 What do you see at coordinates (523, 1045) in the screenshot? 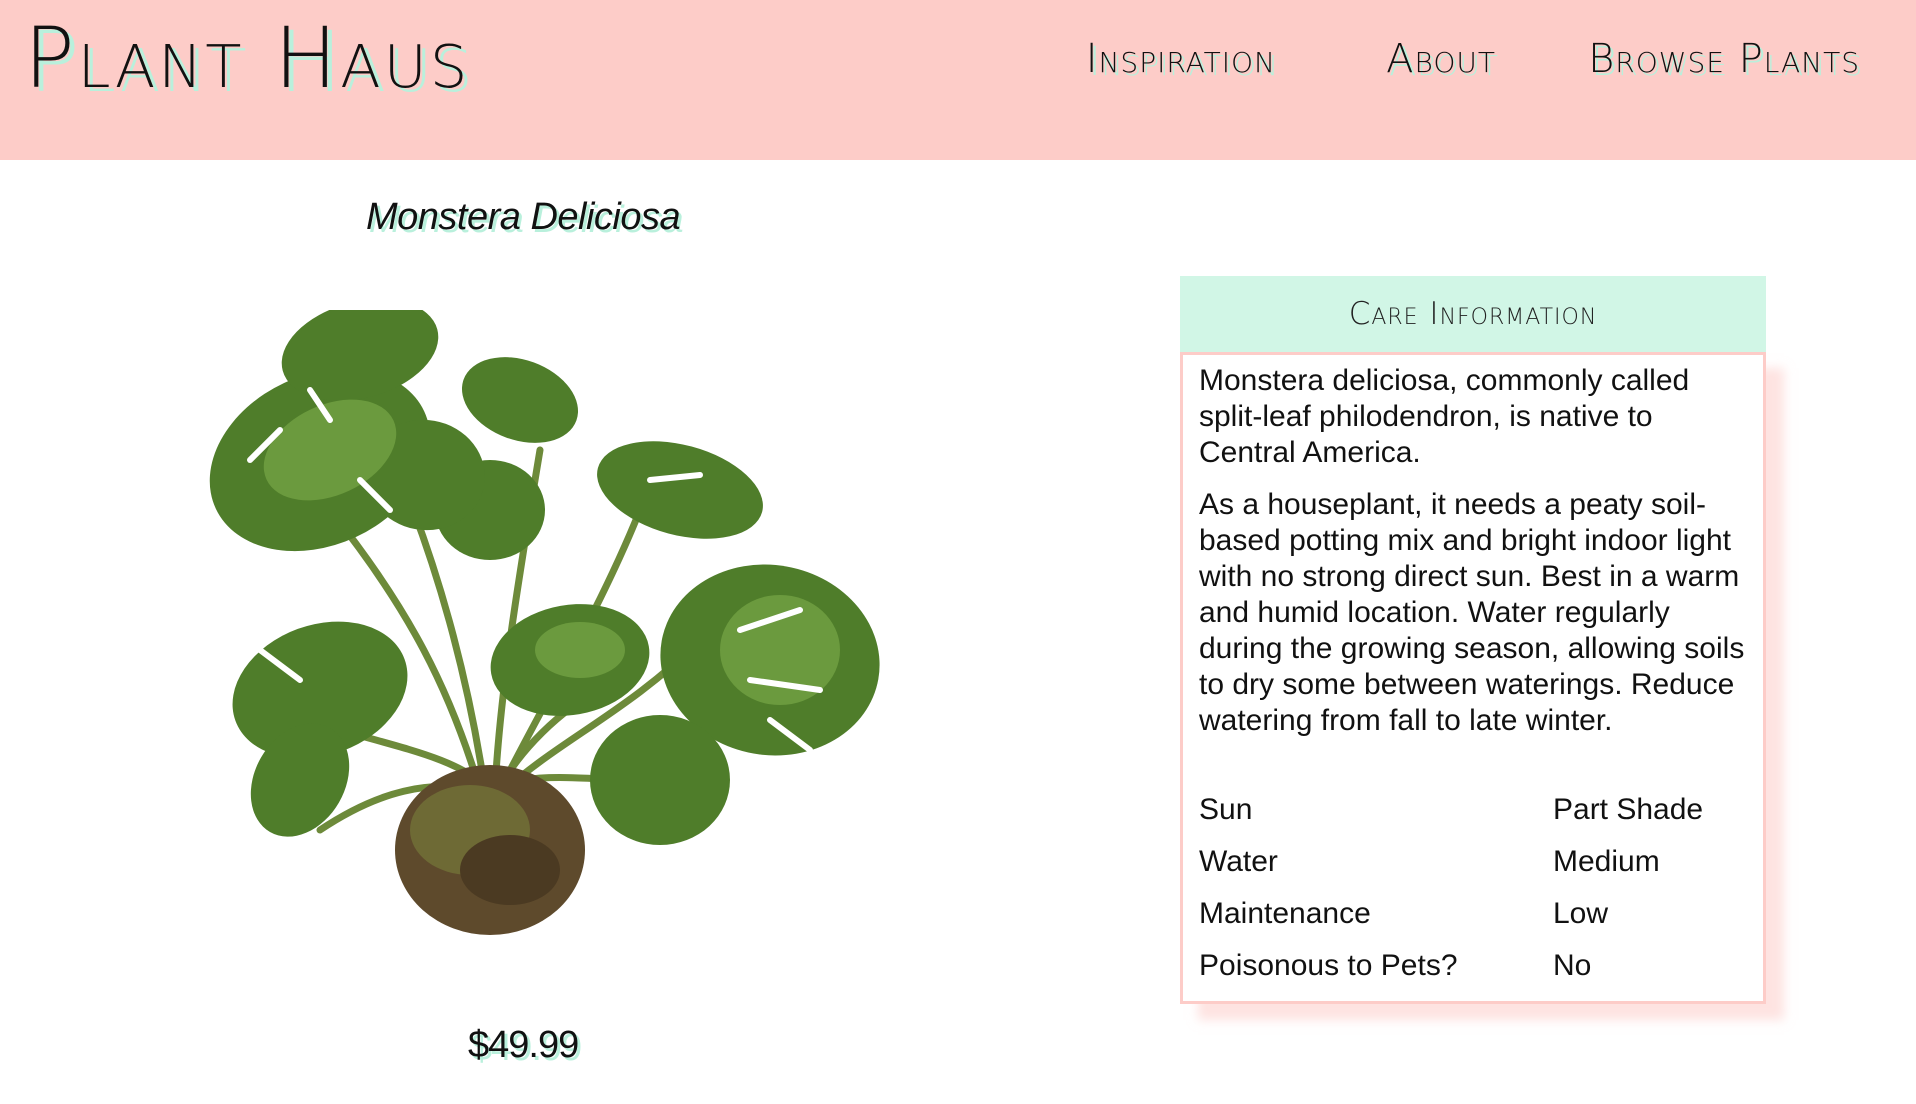
I see `product-price: $49.99` at bounding box center [523, 1045].